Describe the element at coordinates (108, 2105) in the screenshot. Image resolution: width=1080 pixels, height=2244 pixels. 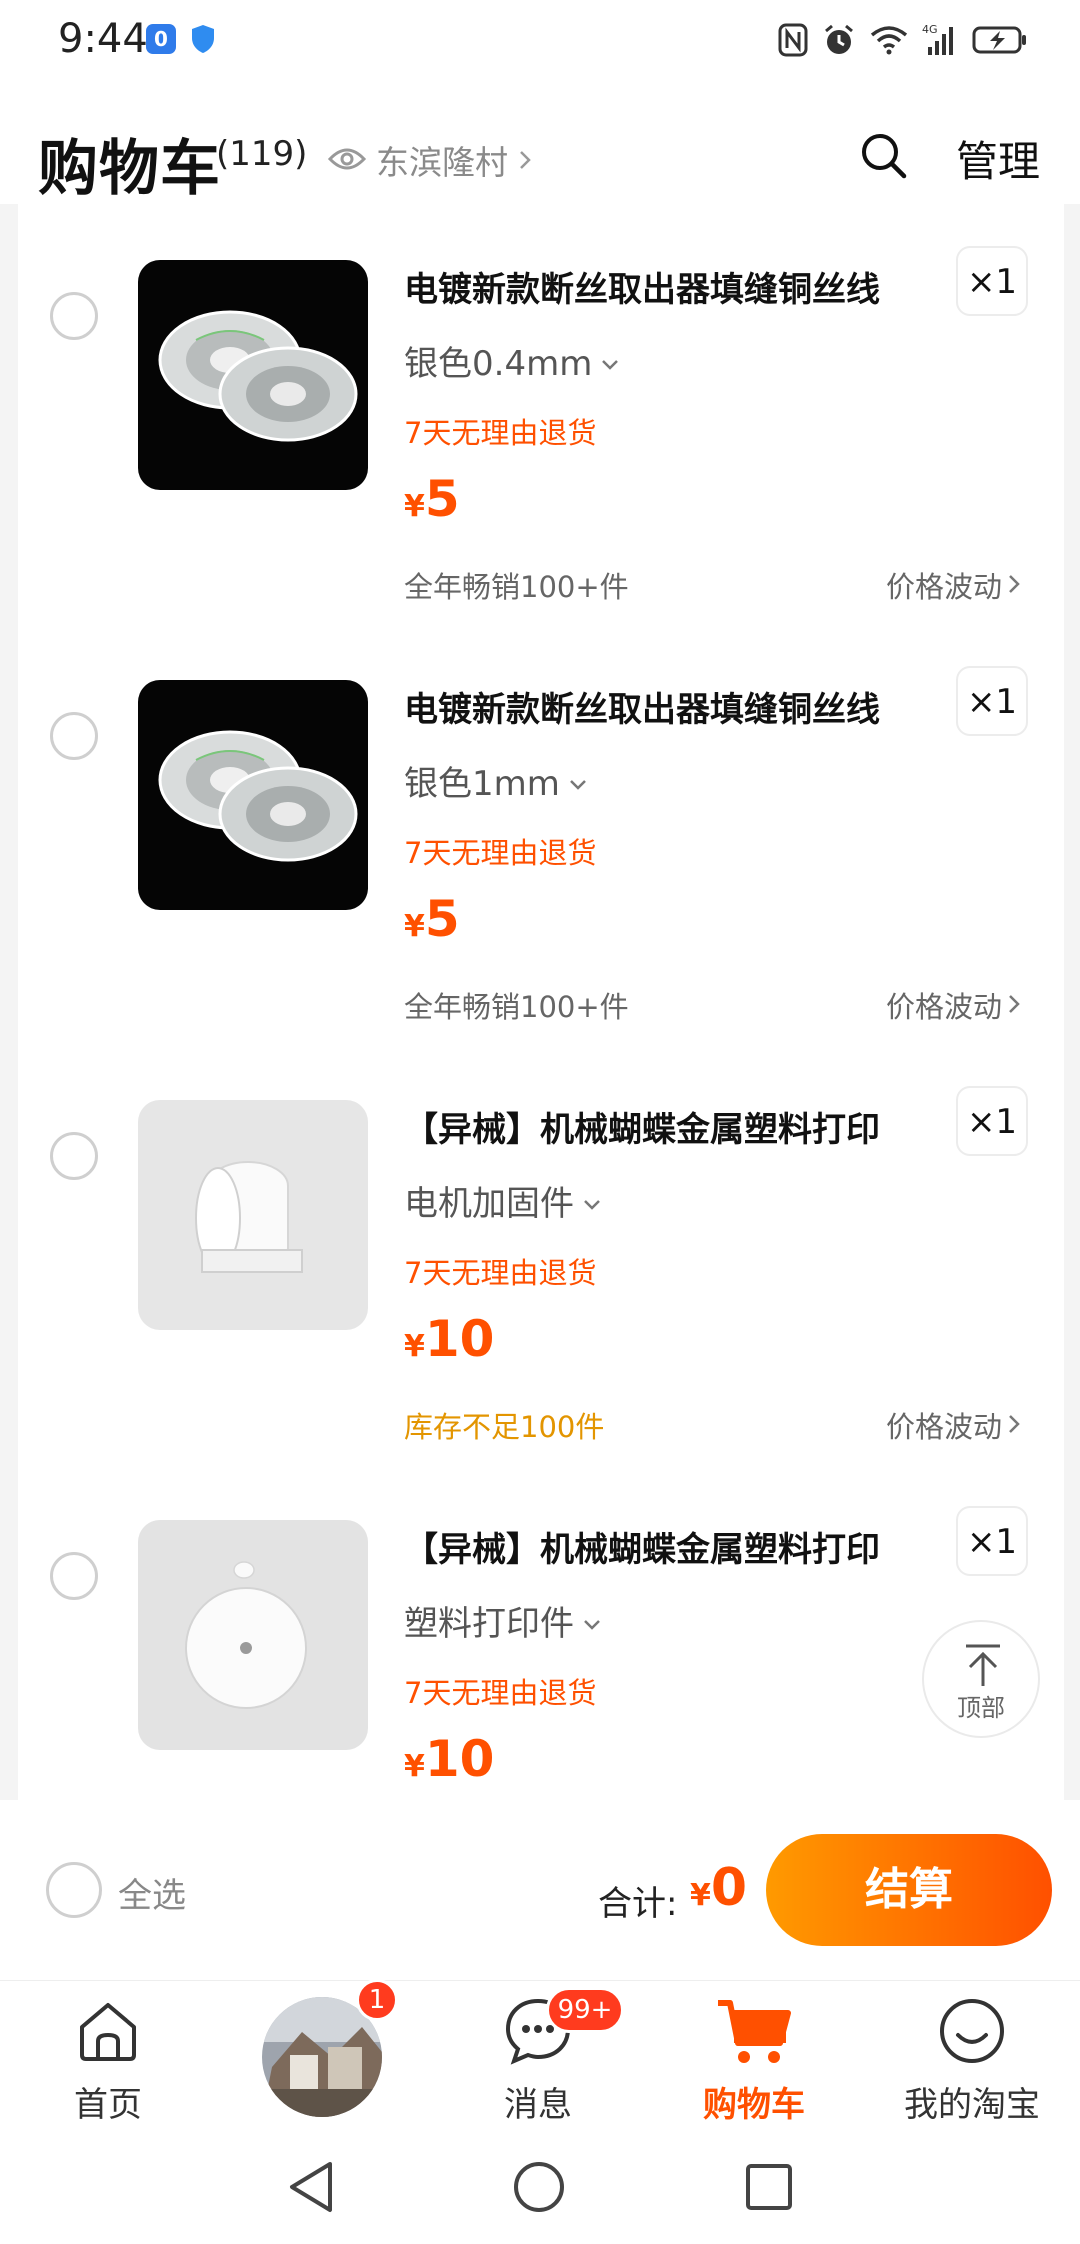
I see `tab-home-label: 首页` at that location.